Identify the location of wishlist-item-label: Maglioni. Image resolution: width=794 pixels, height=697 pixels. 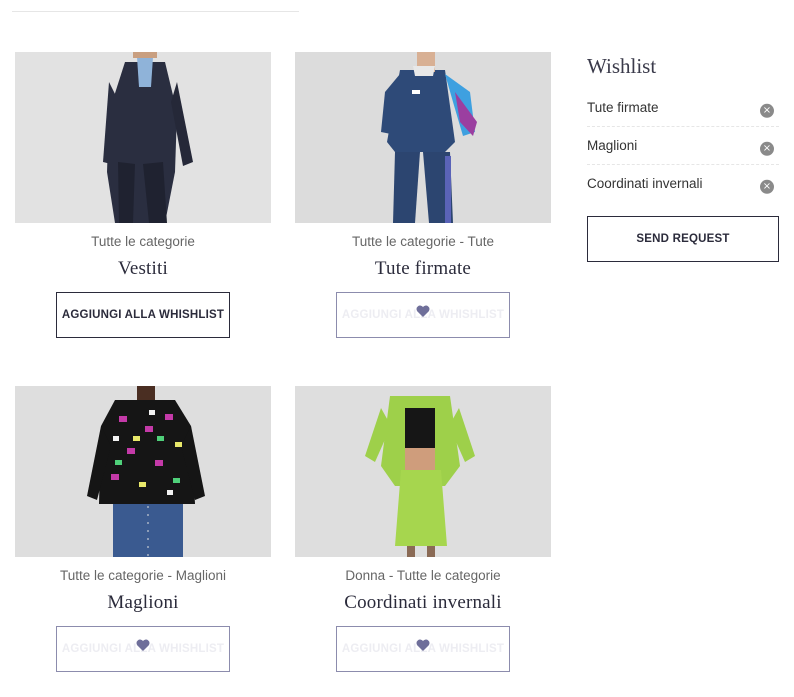
(612, 145).